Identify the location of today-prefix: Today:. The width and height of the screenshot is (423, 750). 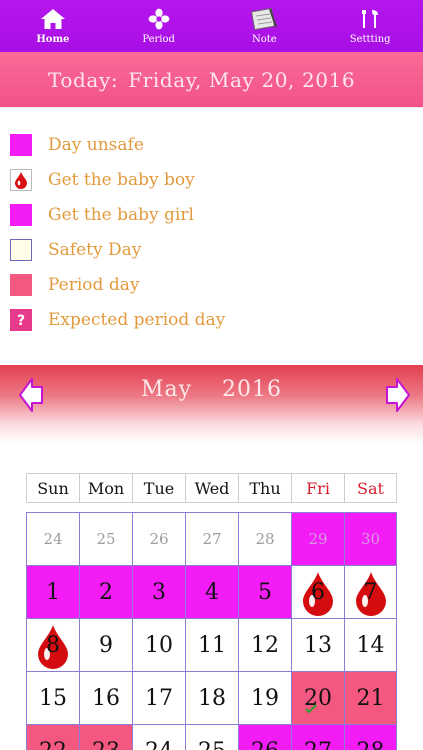
(83, 79).